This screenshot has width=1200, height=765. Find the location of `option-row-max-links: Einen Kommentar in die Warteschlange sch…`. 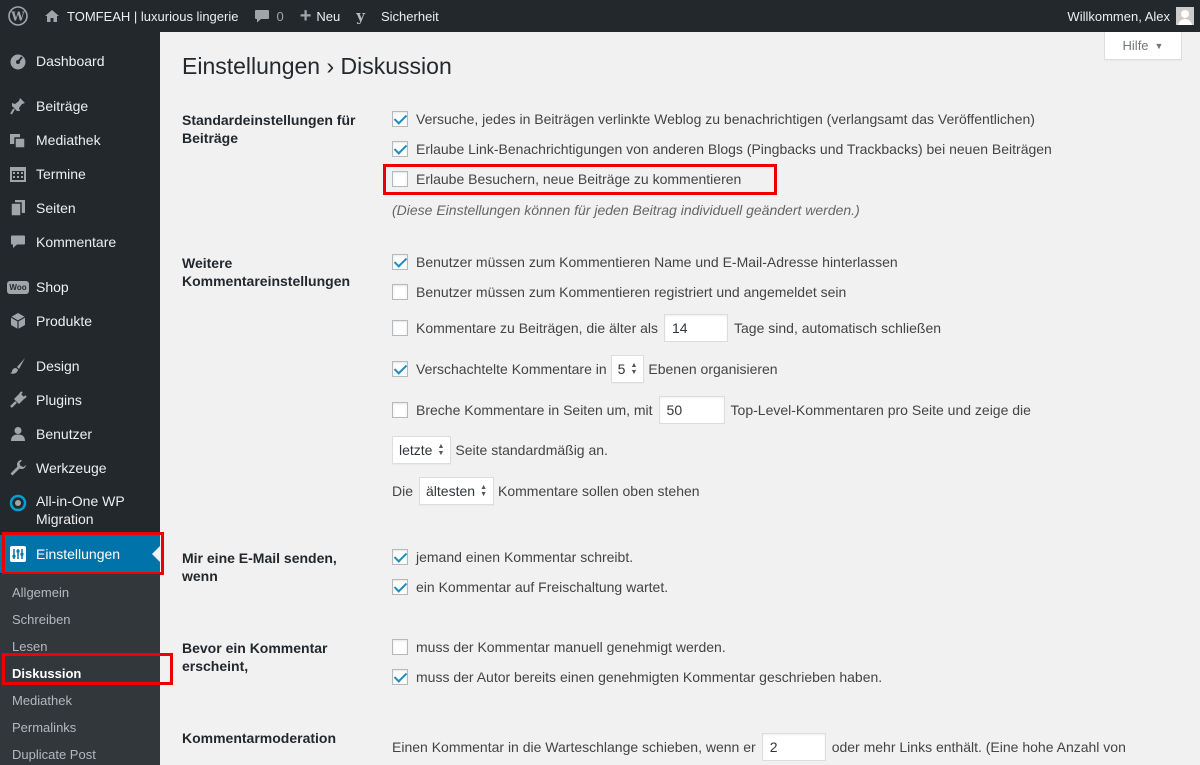

option-row-max-links: Einen Kommentar in die Warteschlange sch… is located at coordinates (759, 747).